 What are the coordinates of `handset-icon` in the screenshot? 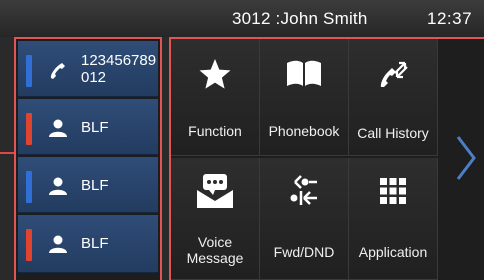 It's located at (58, 73).